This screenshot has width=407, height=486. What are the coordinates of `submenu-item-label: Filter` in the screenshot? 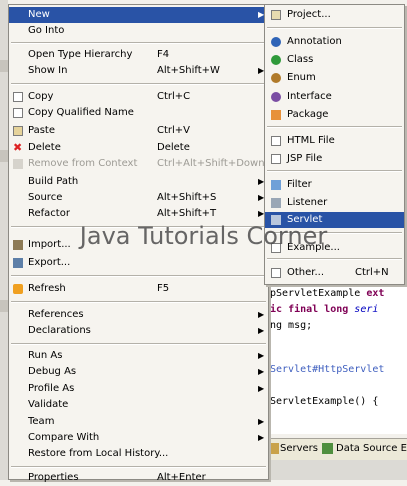 It's located at (299, 184).